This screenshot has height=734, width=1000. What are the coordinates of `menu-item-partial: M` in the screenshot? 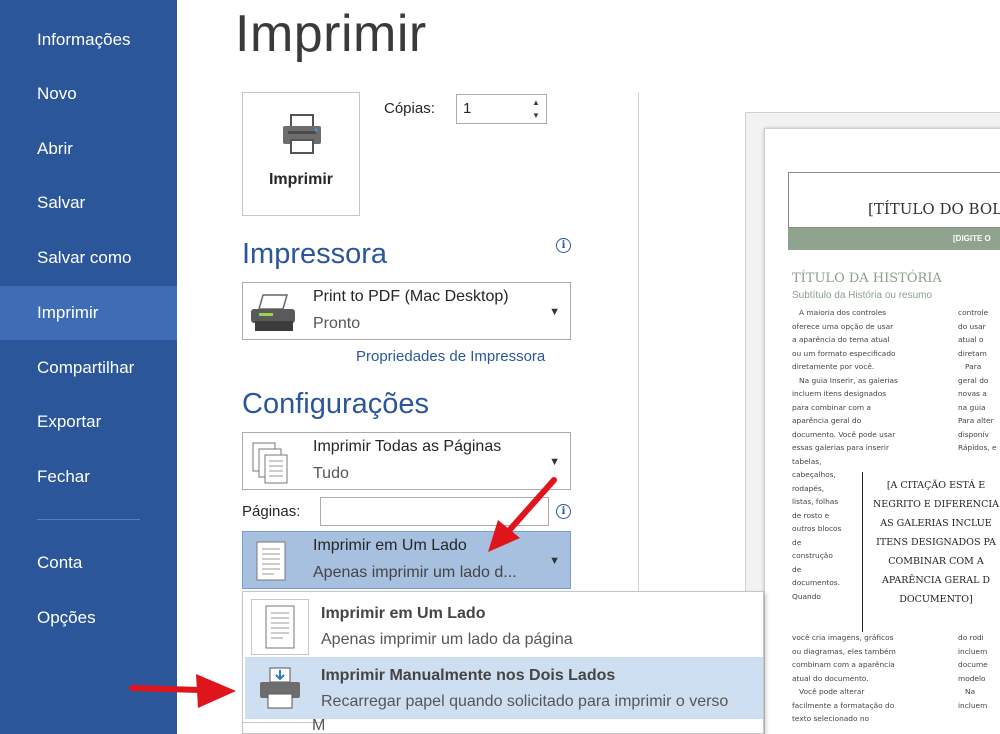 It's located at (283, 725).